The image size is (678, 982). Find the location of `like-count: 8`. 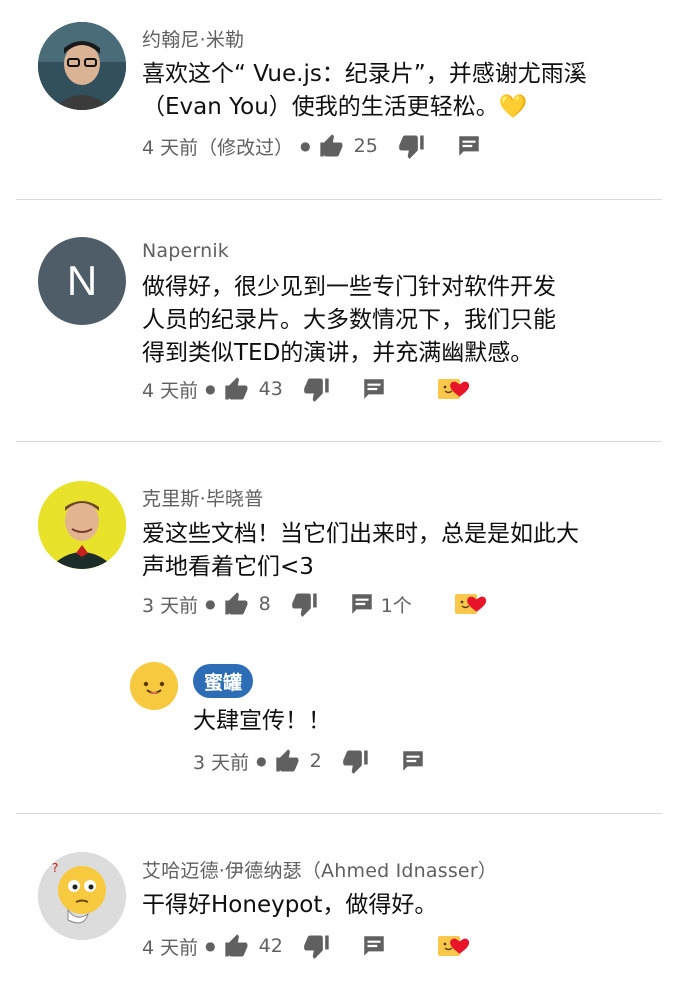

like-count: 8 is located at coordinates (264, 604).